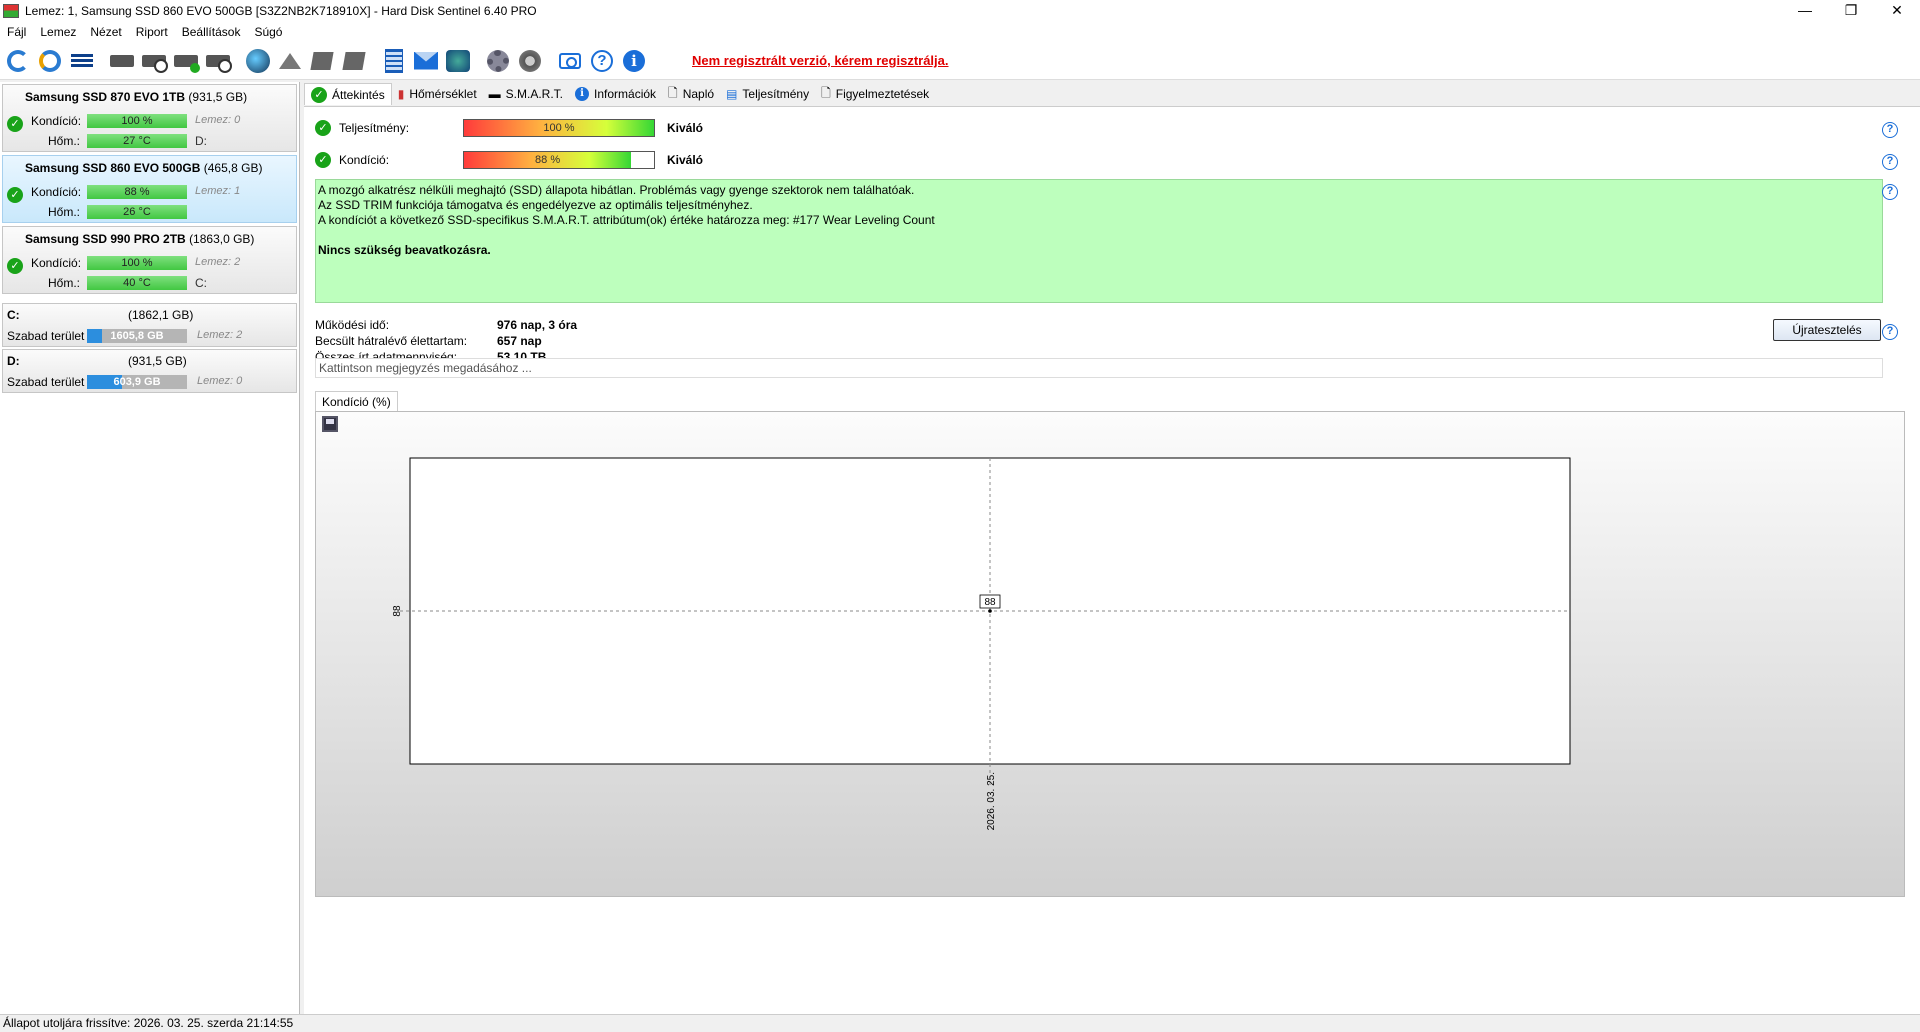  What do you see at coordinates (732, 94) in the screenshot?
I see `chart-icon: ▤` at bounding box center [732, 94].